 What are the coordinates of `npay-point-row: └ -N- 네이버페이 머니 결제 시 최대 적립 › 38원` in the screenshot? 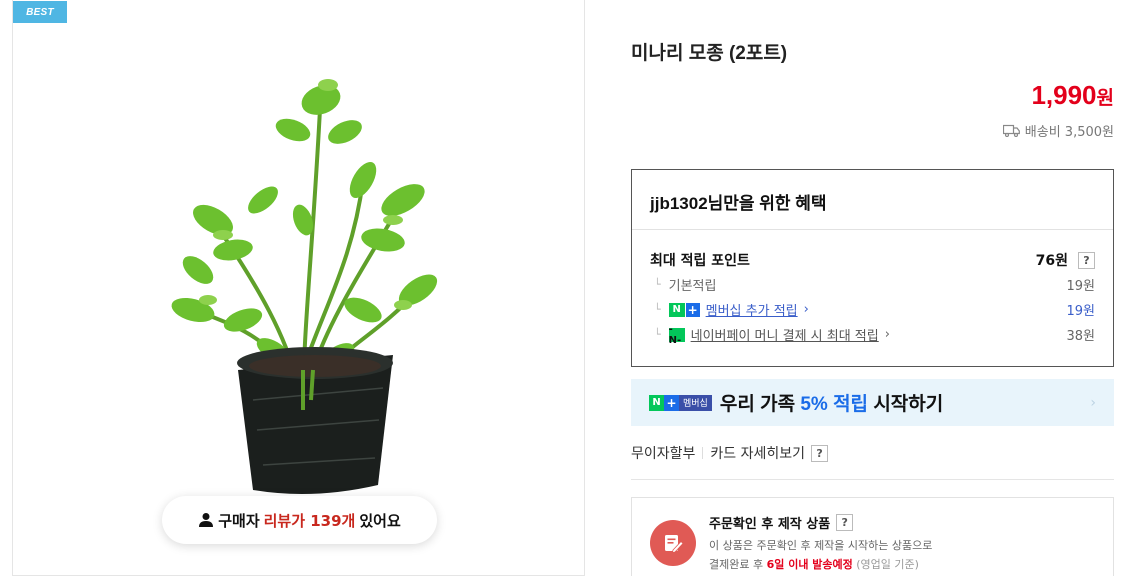 It's located at (872, 335).